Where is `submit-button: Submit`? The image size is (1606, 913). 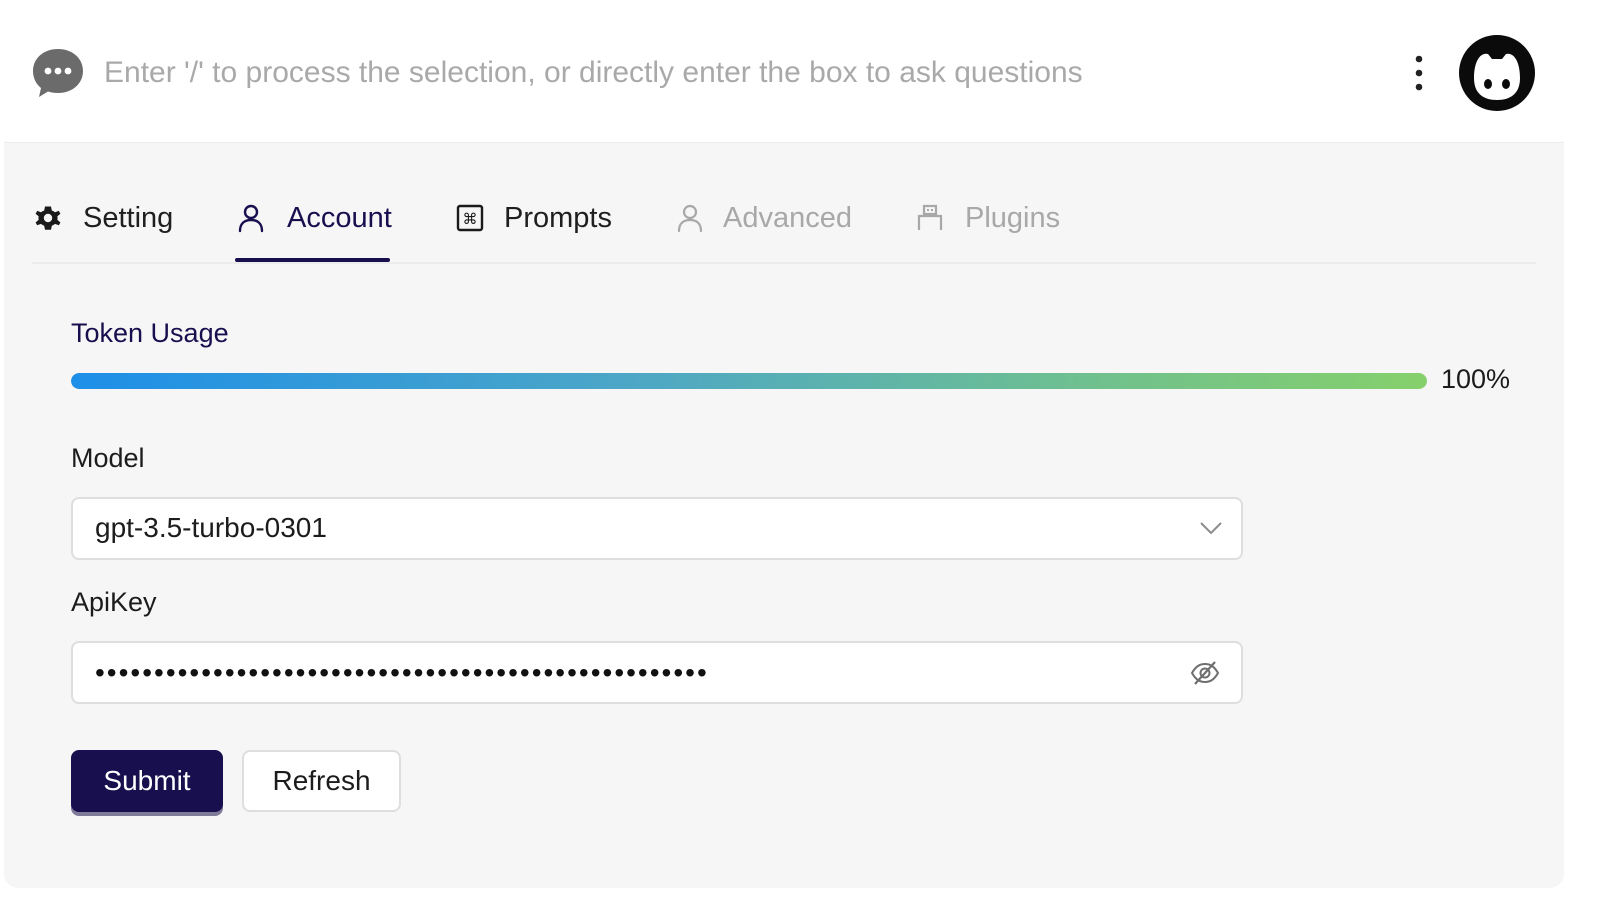
submit-button: Submit is located at coordinates (147, 781).